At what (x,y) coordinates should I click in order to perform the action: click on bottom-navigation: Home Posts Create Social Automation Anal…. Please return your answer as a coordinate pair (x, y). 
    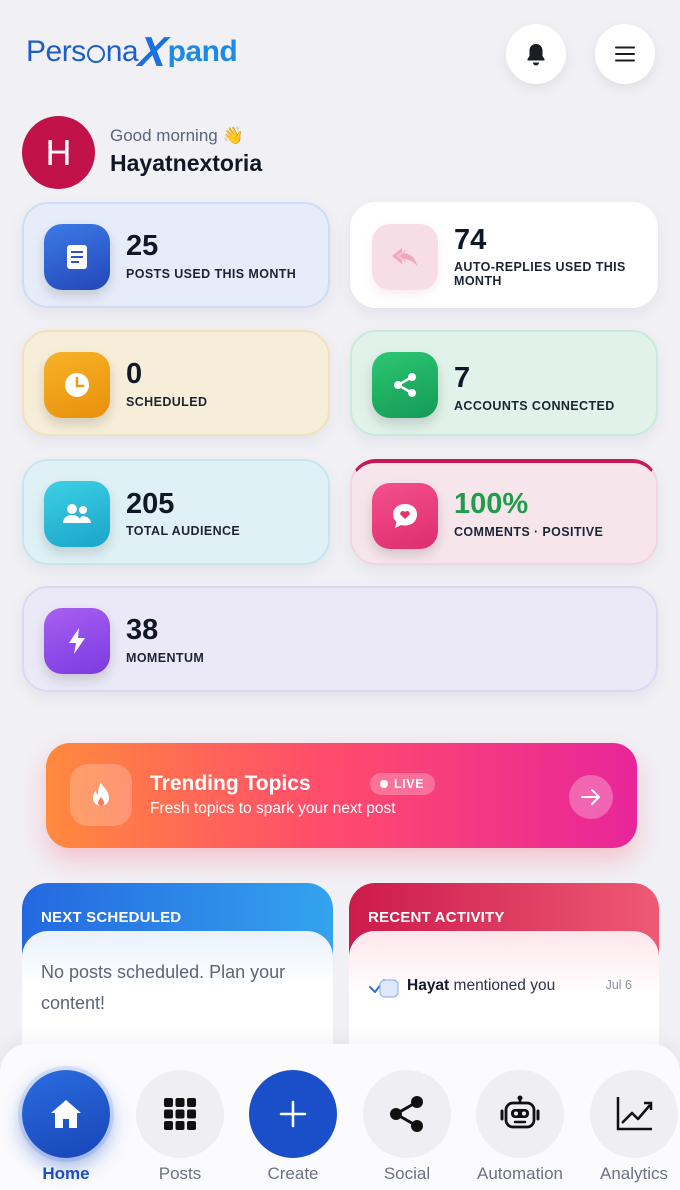
    Looking at the image, I should click on (340, 1117).